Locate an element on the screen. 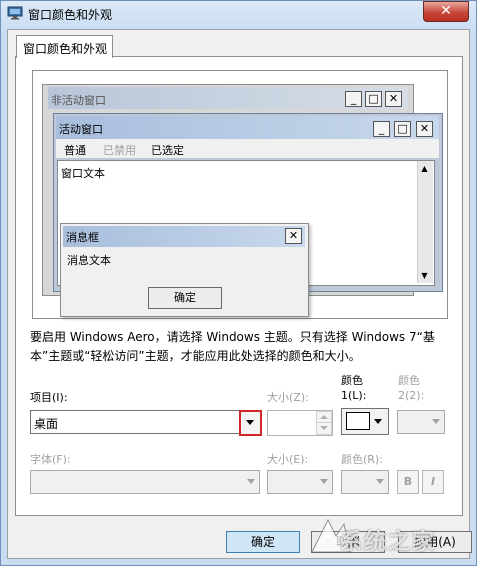  item-dropdown-button is located at coordinates (250, 423).